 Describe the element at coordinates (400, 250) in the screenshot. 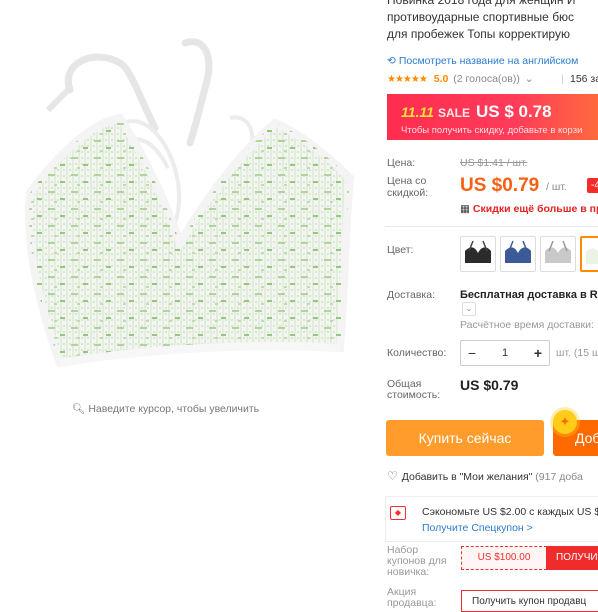

I see `color-label: Цвет:` at that location.